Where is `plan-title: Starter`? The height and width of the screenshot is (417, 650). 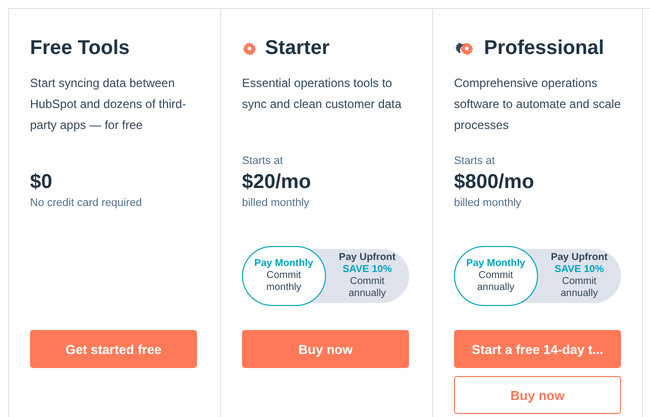 plan-title: Starter is located at coordinates (297, 48).